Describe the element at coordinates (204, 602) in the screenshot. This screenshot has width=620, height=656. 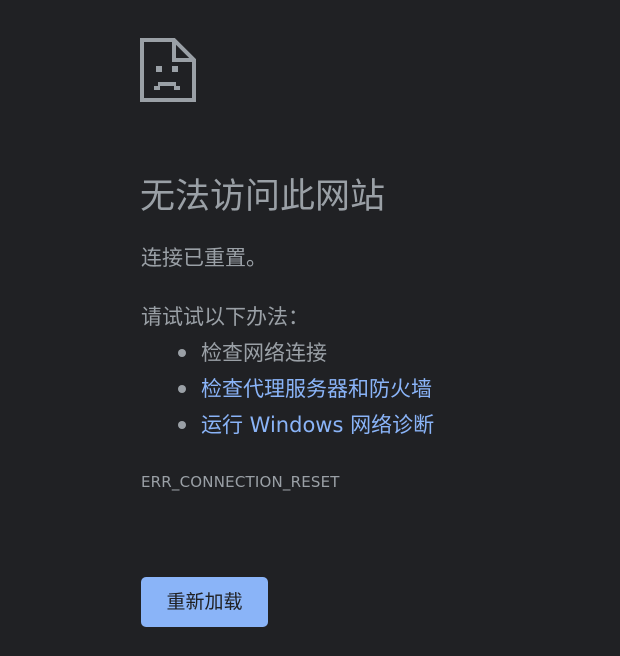
I see `reload-button: 重新加载` at that location.